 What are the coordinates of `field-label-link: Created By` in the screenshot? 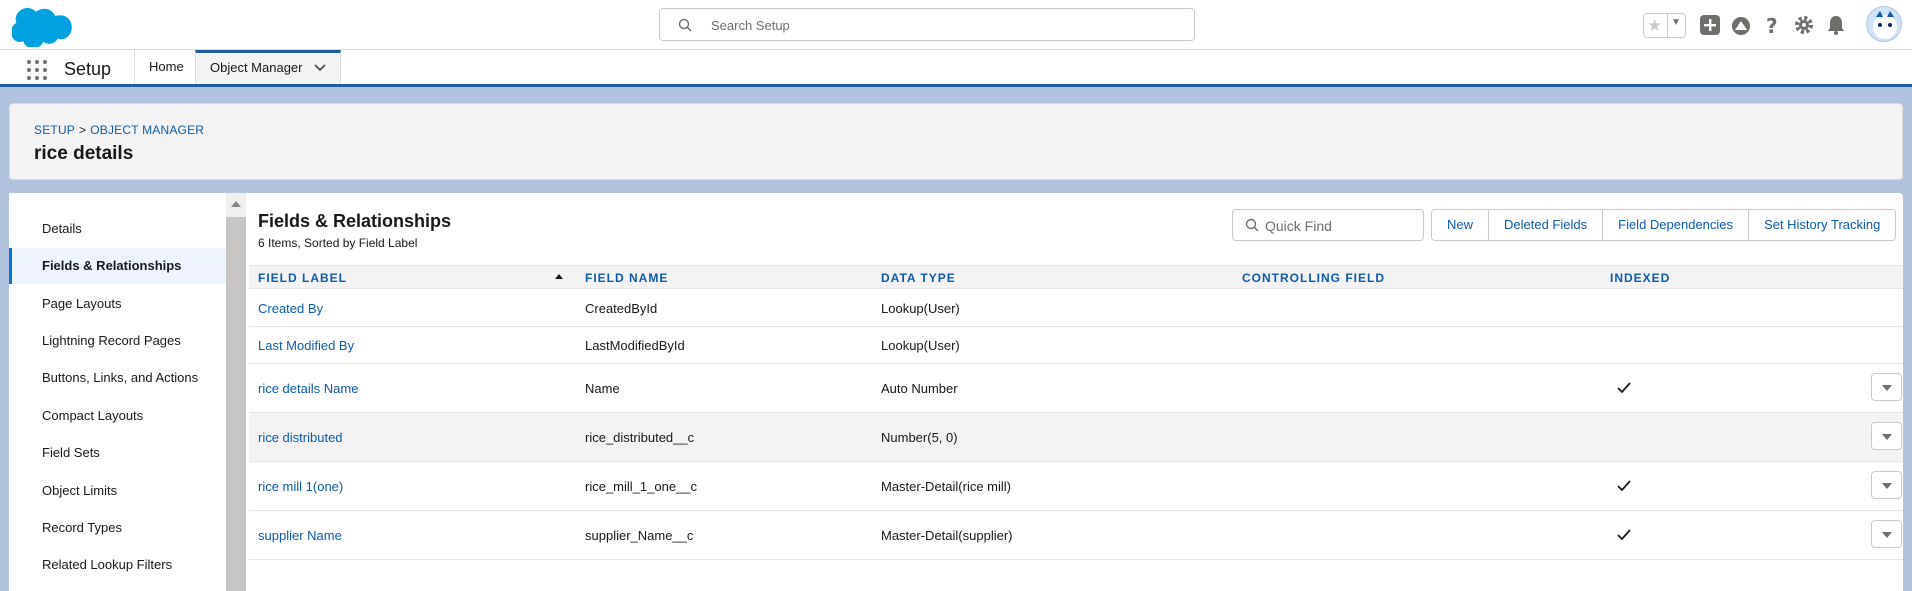 It's located at (290, 308).